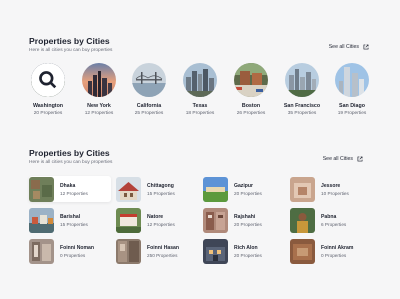 The image size is (400, 299). I want to click on city-card-natore: Natore 12 Properties, so click(157, 220).